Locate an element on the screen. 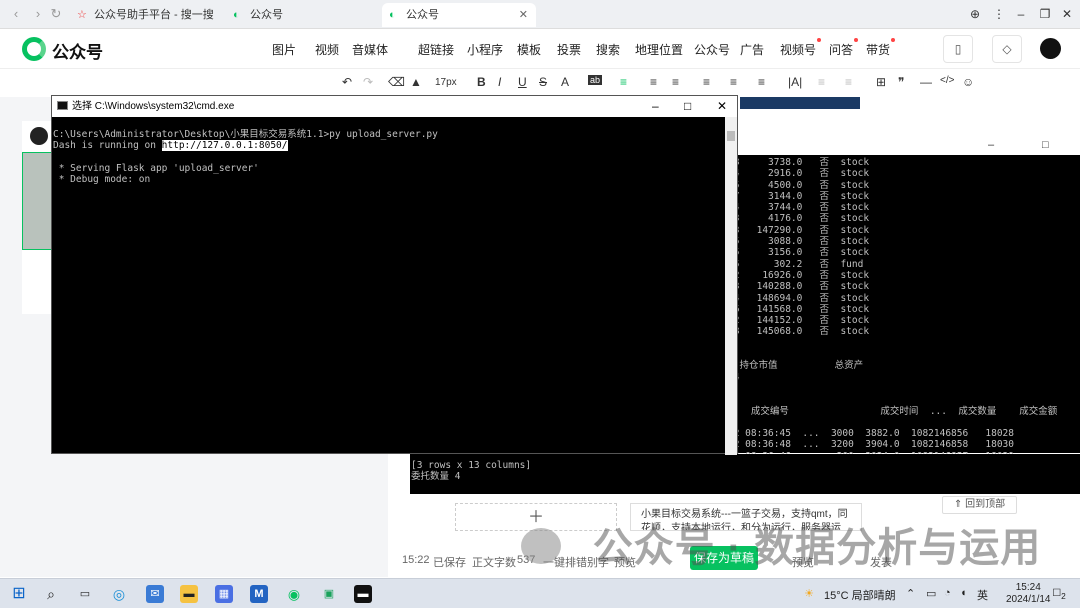 The width and height of the screenshot is (1080, 608). scroll-thumb is located at coordinates (731, 136).